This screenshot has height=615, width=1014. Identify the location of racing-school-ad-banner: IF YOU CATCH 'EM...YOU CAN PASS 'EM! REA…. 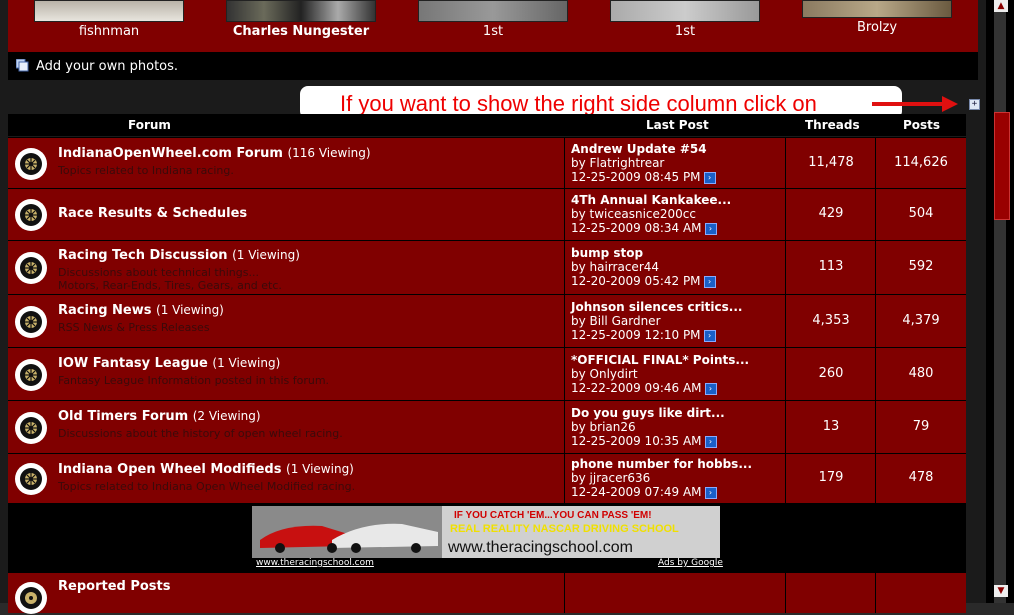
(486, 532).